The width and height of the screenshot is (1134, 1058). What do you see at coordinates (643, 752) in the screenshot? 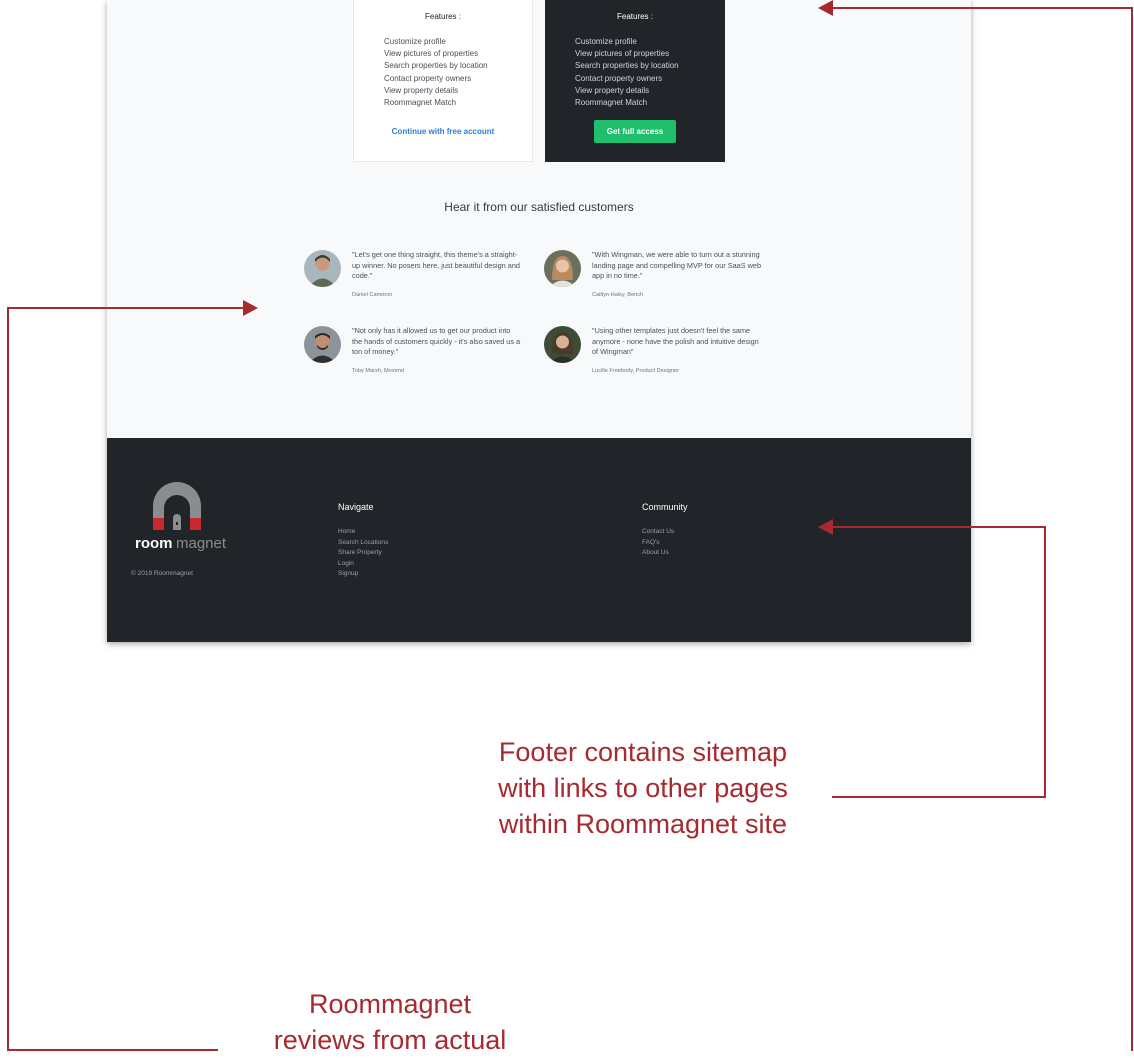
I see `annotation-line: Footer contains sitemap` at bounding box center [643, 752].